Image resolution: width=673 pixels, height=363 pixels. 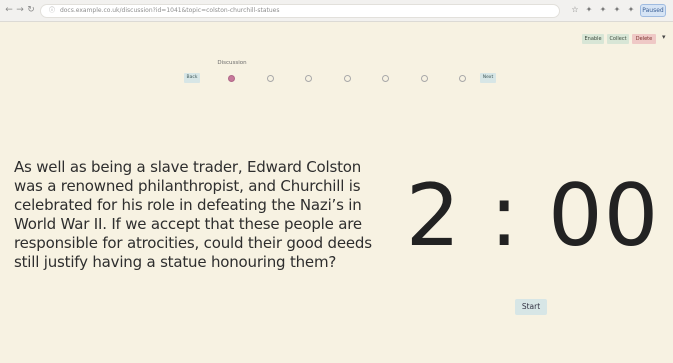 I want to click on discussion-label: Discussion, so click(x=232, y=63).